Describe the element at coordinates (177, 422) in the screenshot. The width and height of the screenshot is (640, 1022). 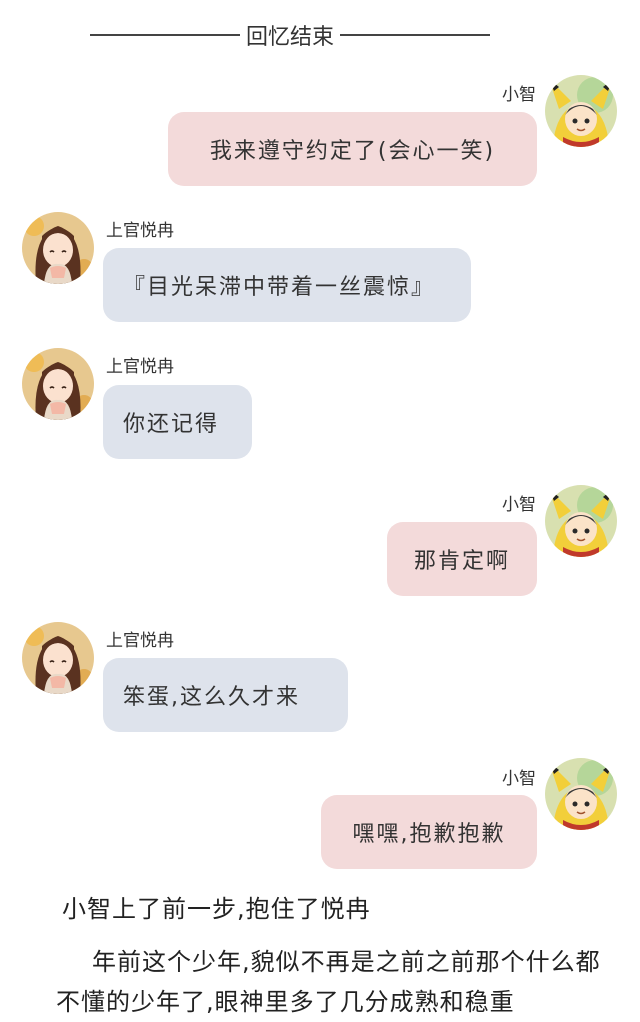
I see `message-bubble: 你还记得` at that location.